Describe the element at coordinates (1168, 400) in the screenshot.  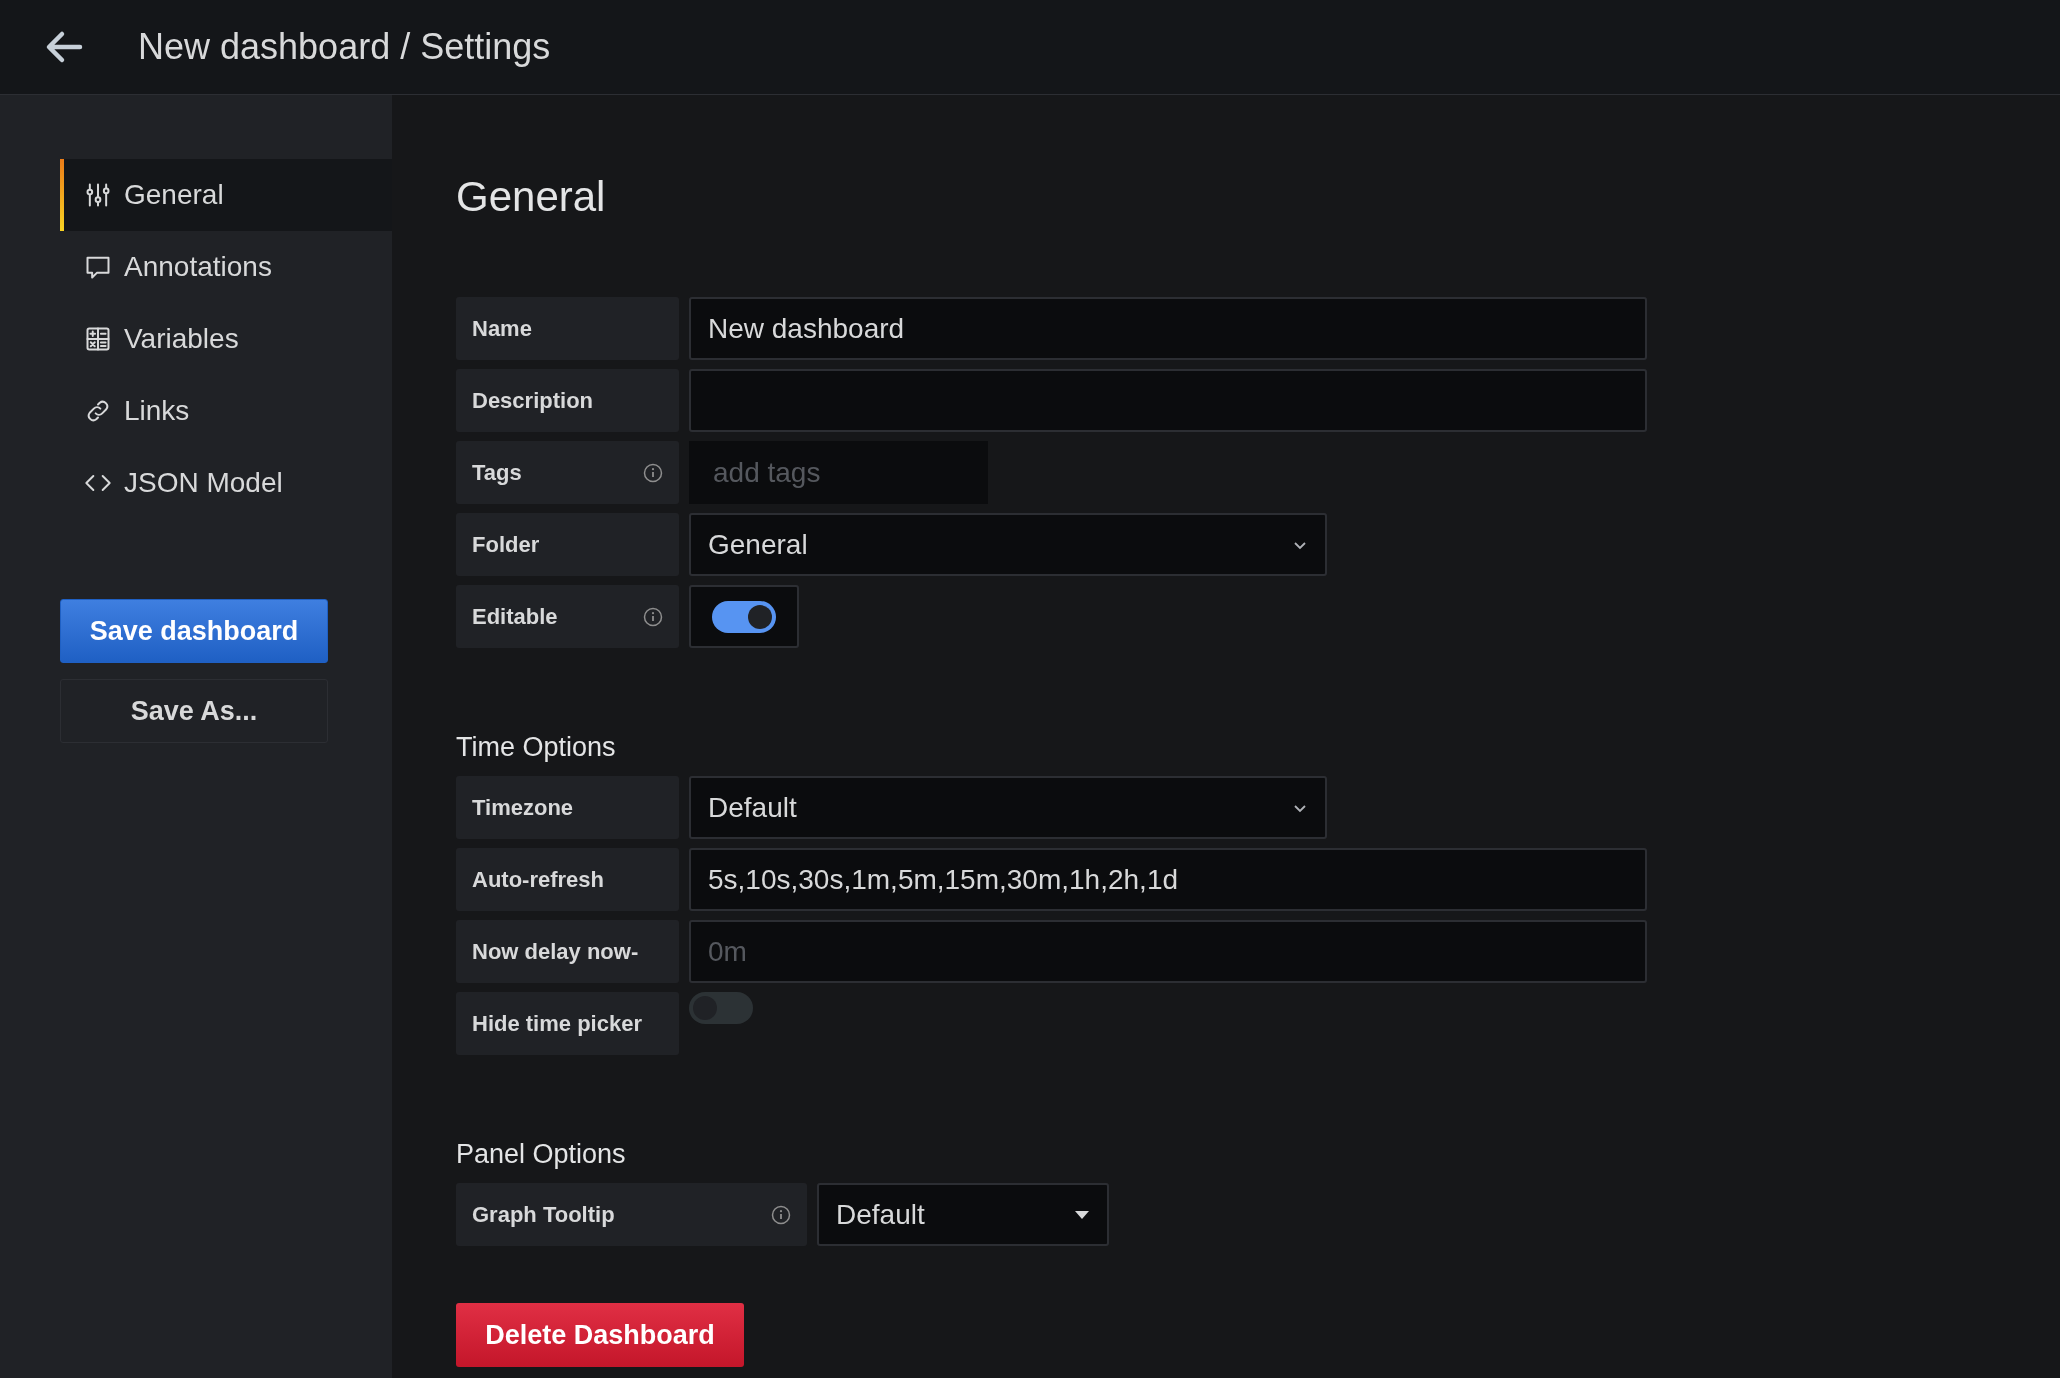
I see `text-field` at that location.